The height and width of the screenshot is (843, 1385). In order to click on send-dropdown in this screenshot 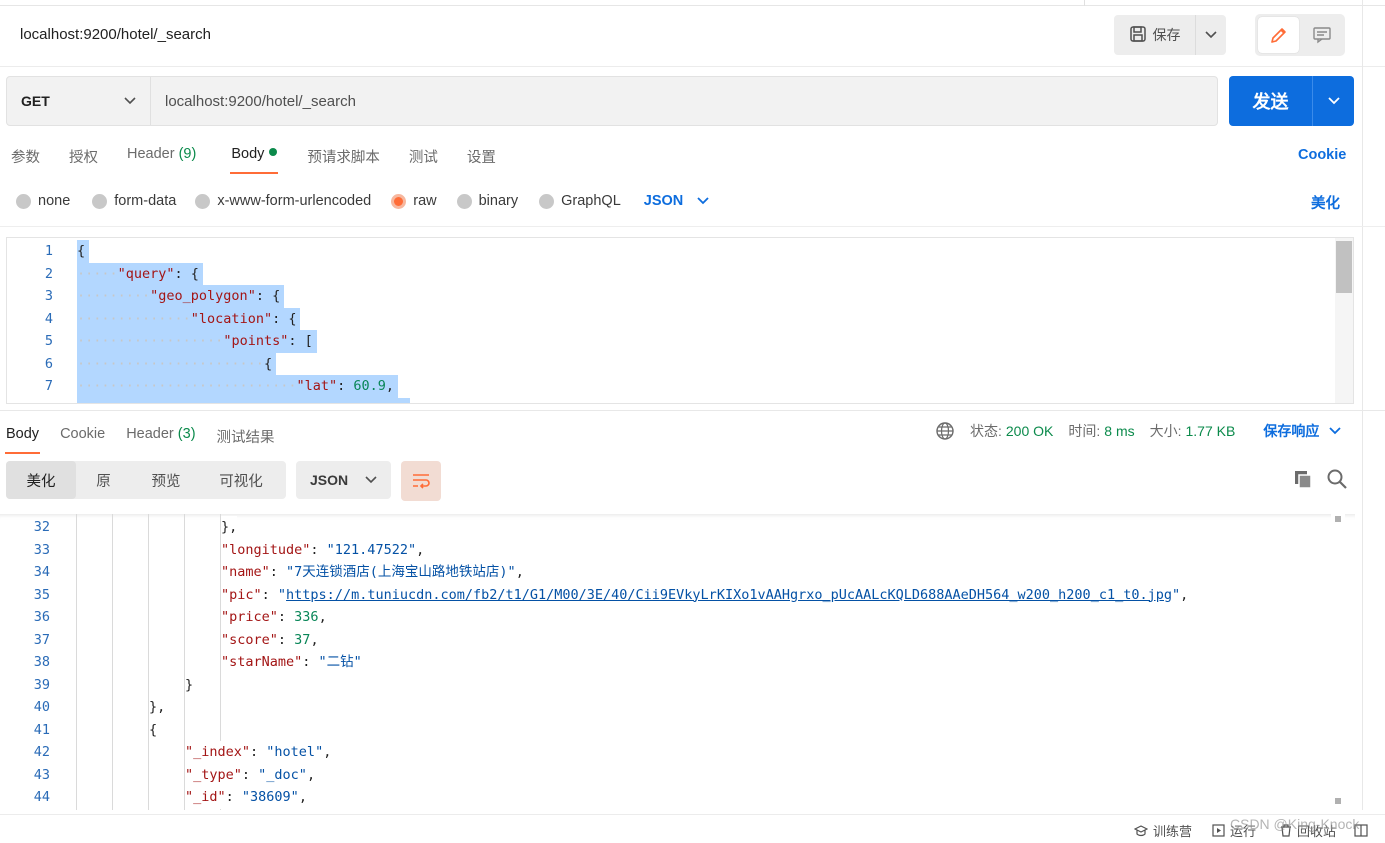, I will do `click(1333, 101)`.